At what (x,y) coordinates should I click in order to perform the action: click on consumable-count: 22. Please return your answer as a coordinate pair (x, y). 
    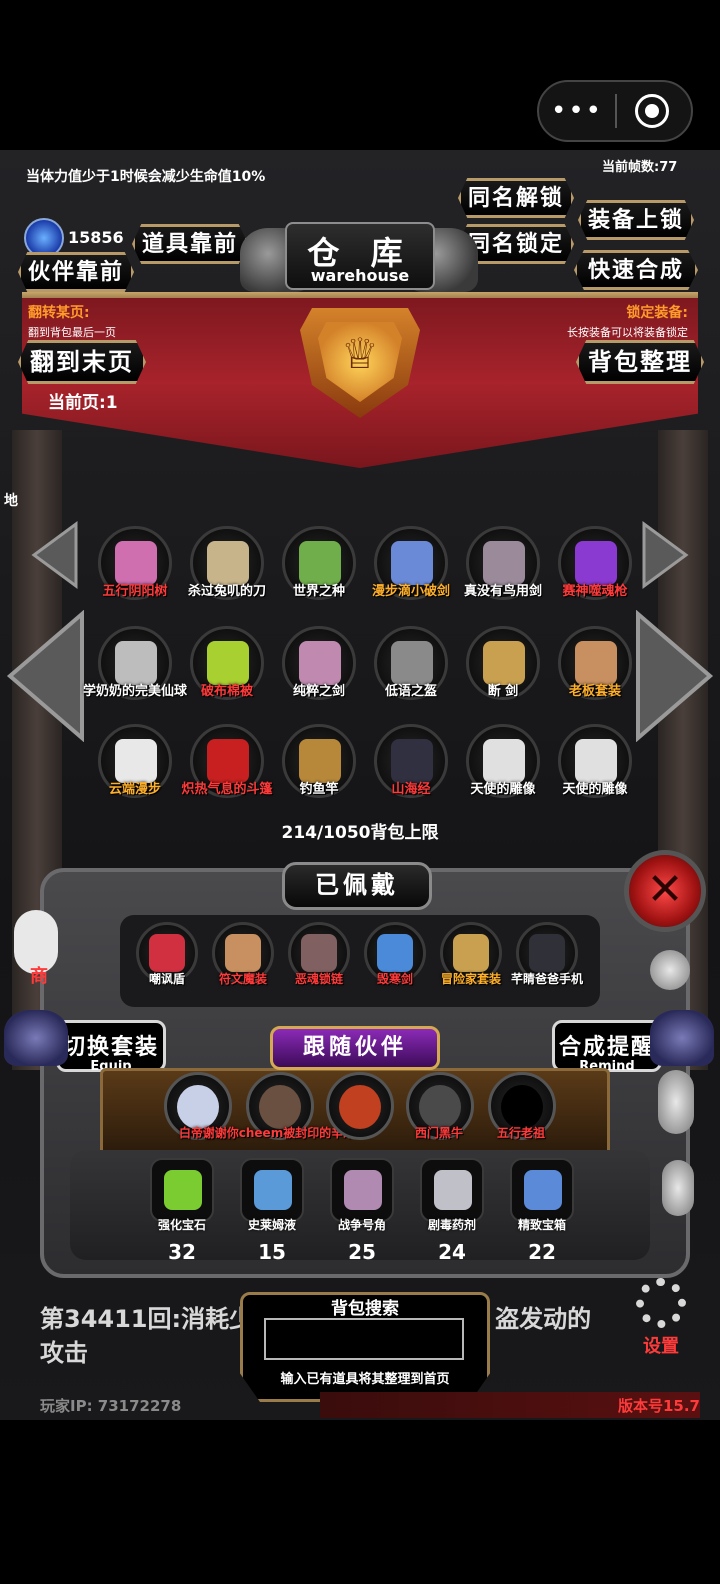
    Looking at the image, I should click on (542, 1252).